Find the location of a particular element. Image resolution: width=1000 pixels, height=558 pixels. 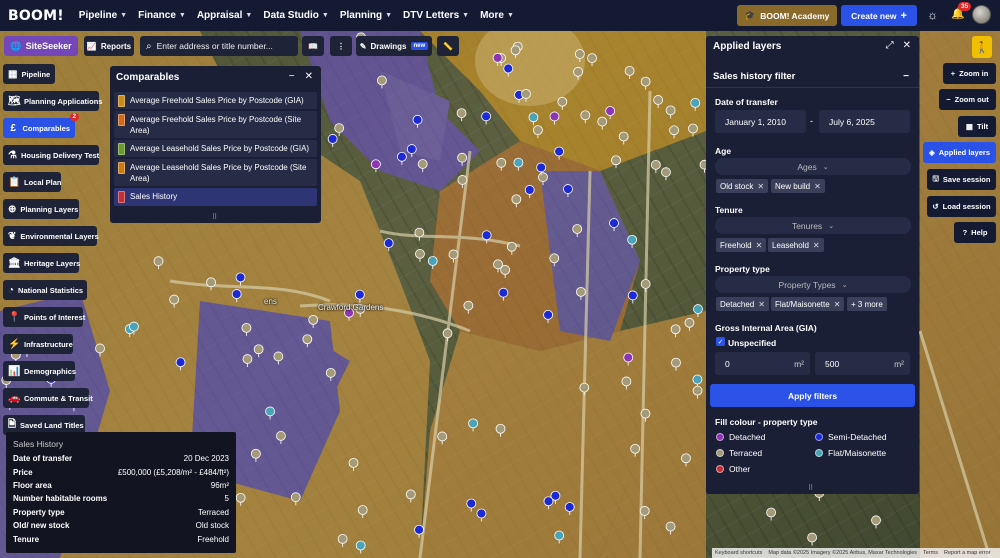

create-new-button: Create new + is located at coordinates (879, 15).